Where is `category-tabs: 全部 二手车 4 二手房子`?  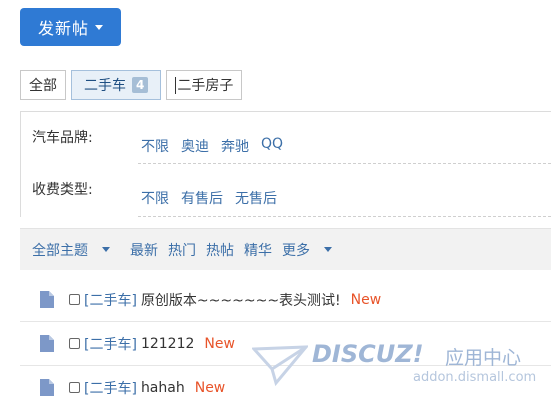
category-tabs: 全部 二手车 4 二手房子 is located at coordinates (133, 85).